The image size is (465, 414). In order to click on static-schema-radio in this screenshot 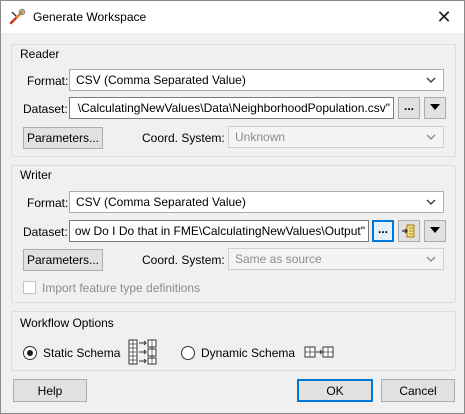, I will do `click(30, 353)`.